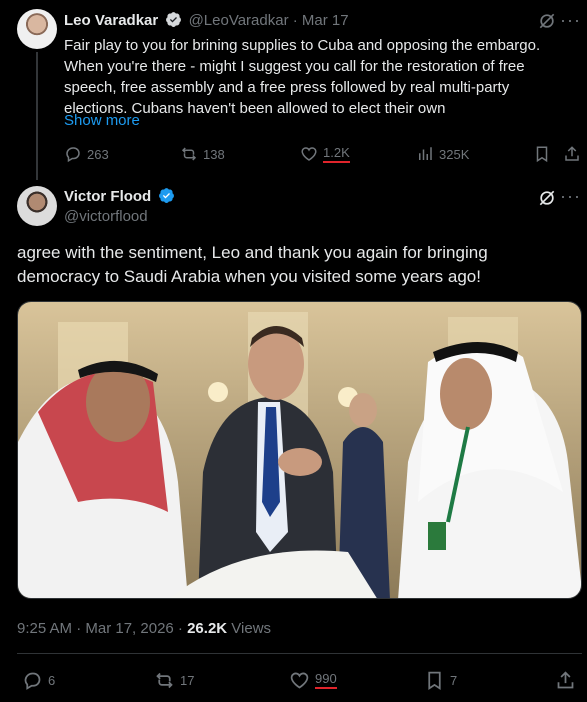 Image resolution: width=587 pixels, height=702 pixels. What do you see at coordinates (187, 680) in the screenshot?
I see `repost-count: 17` at bounding box center [187, 680].